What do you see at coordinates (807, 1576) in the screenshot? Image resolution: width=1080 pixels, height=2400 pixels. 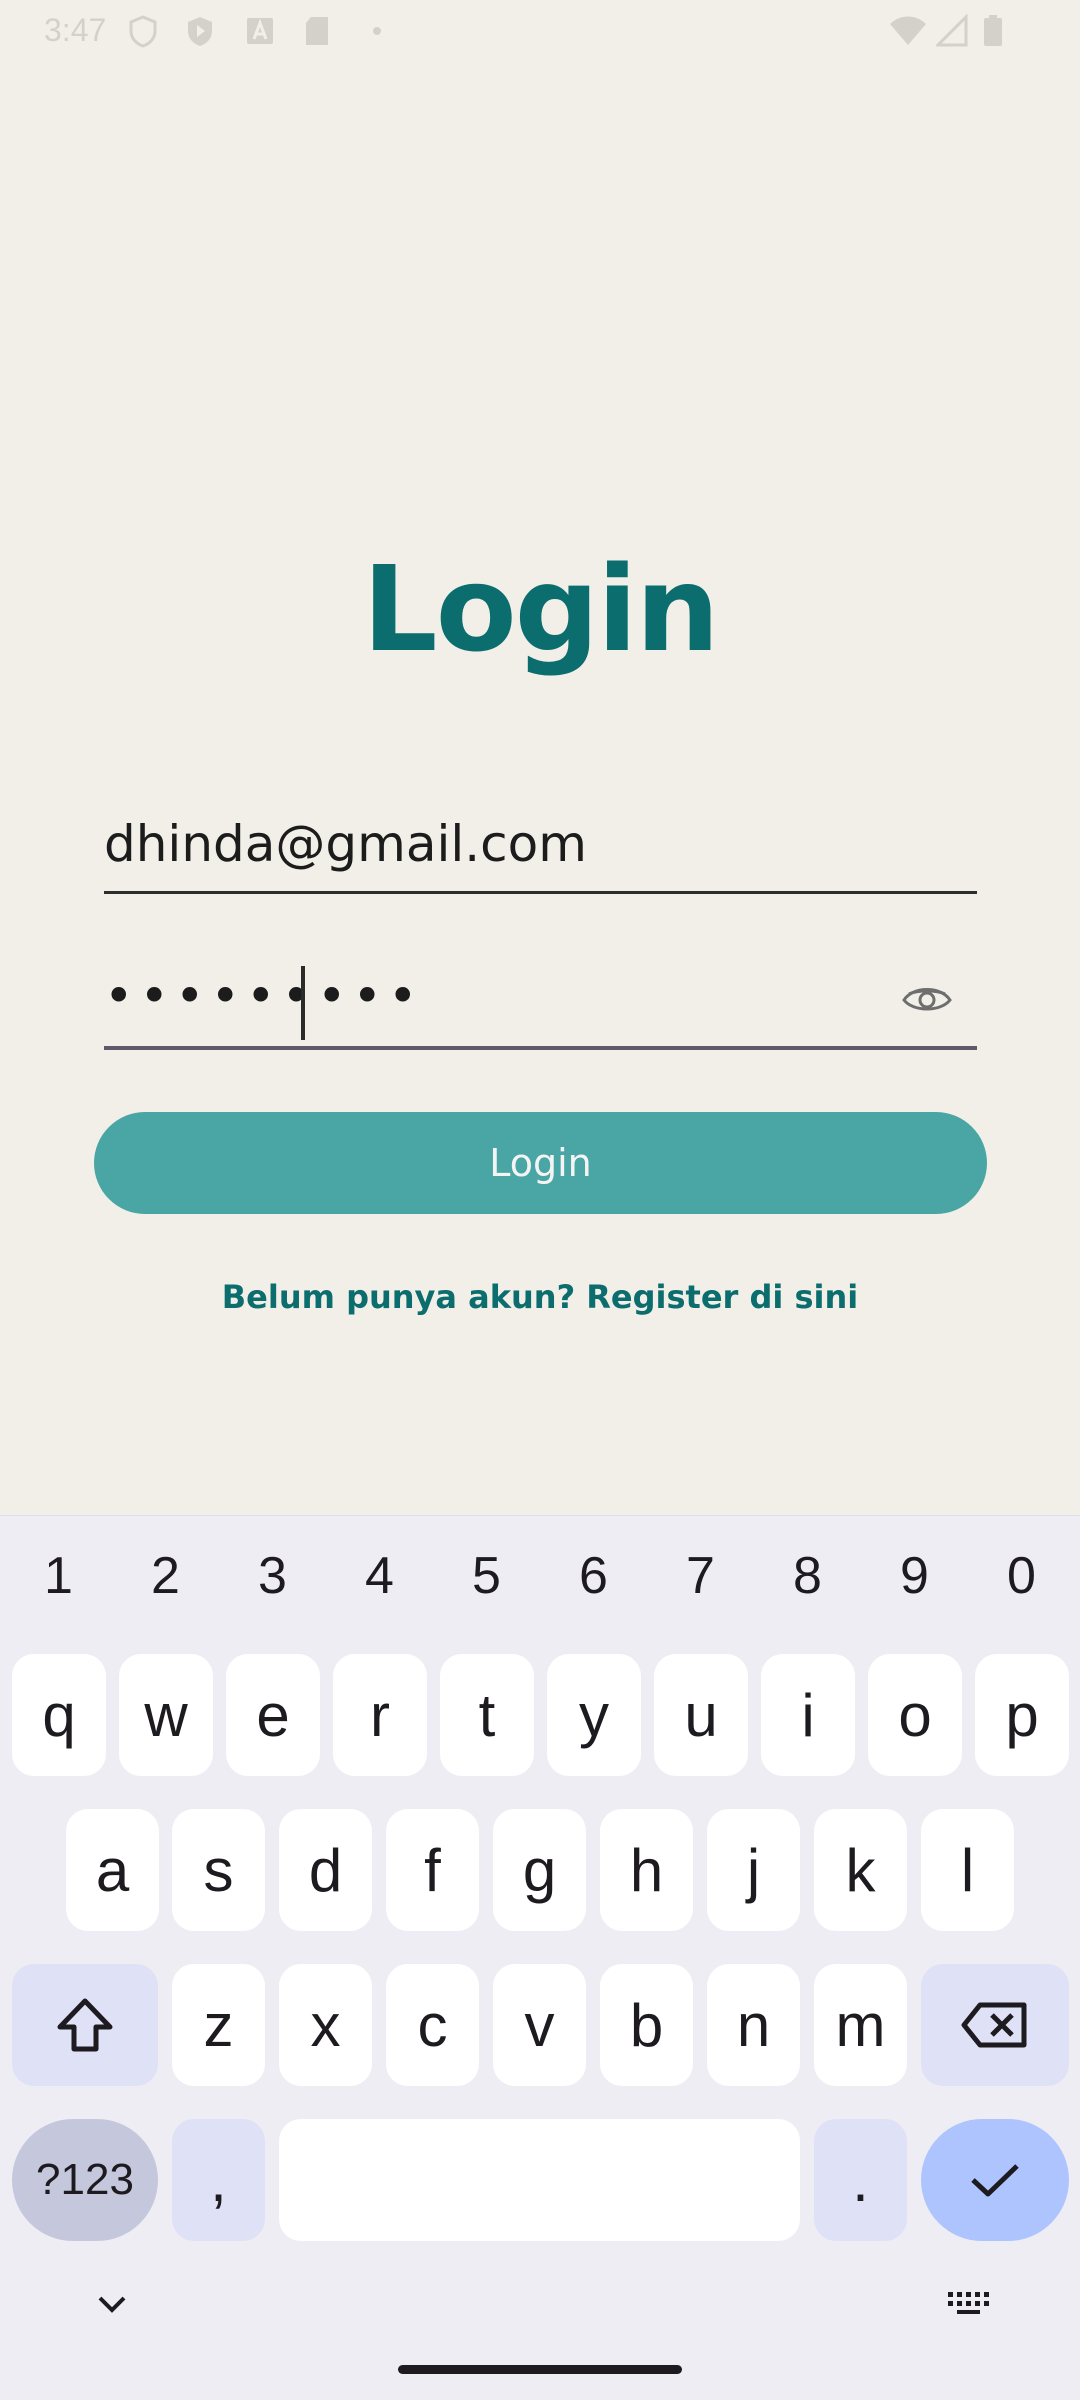 I see `key-8: 8` at bounding box center [807, 1576].